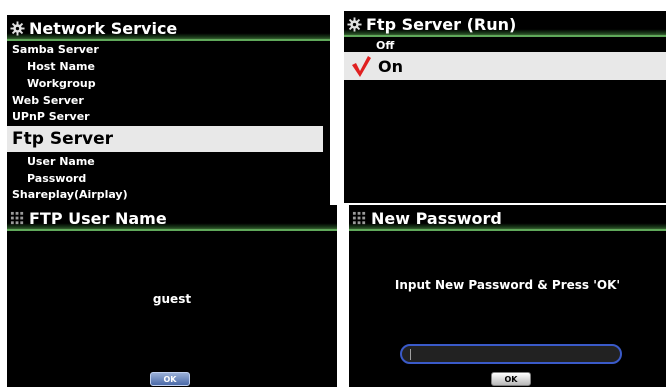  What do you see at coordinates (172, 218) in the screenshot?
I see `ftp-user-name-title-bar: FTP User Name` at bounding box center [172, 218].